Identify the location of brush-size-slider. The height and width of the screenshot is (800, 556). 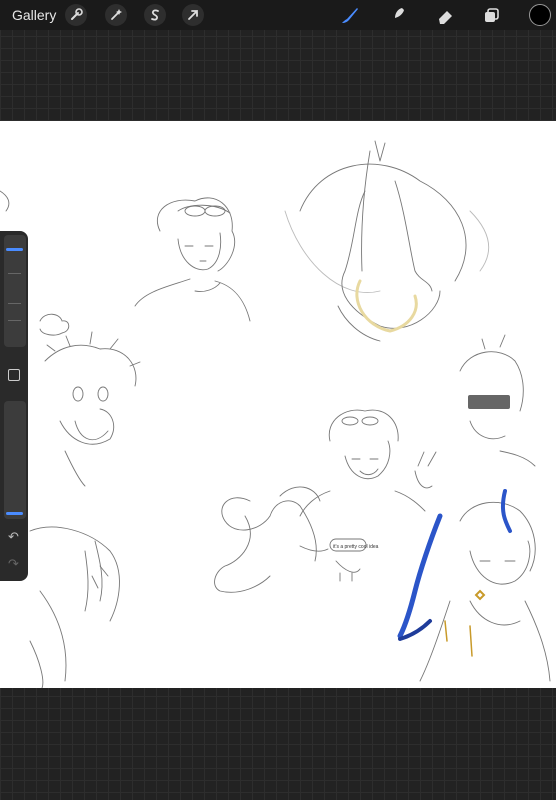
(15, 291).